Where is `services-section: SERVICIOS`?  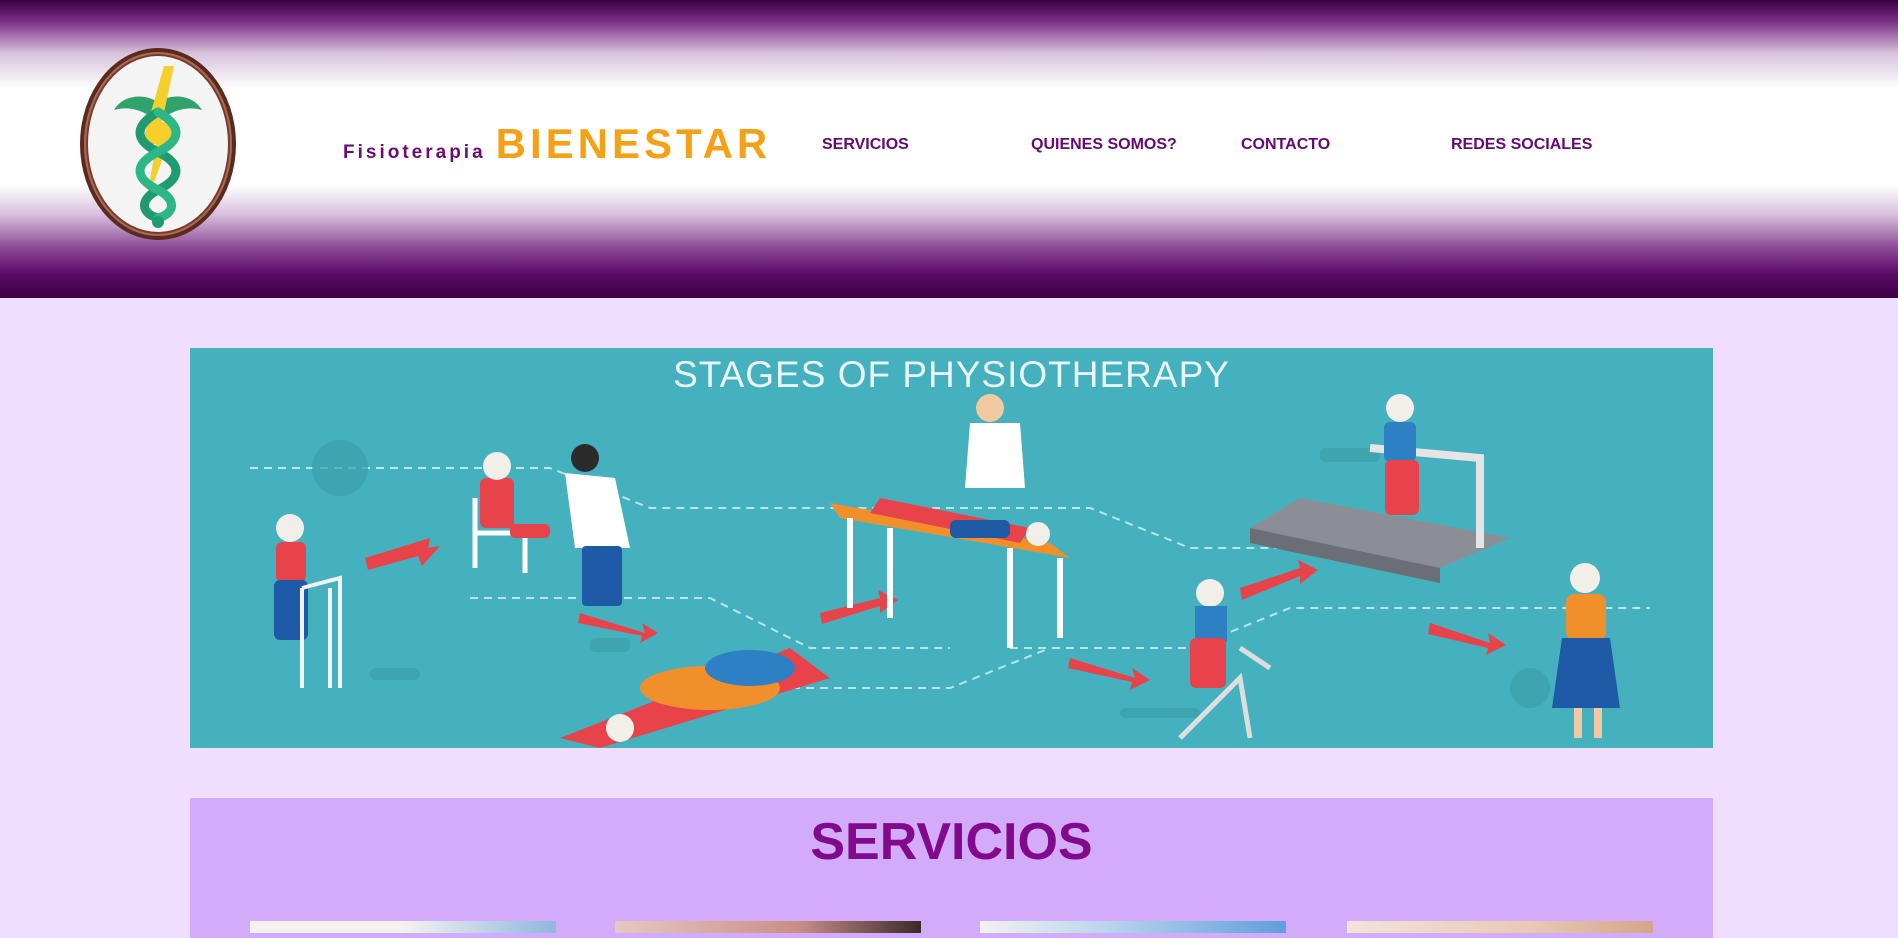
services-section: SERVICIOS is located at coordinates (951, 868).